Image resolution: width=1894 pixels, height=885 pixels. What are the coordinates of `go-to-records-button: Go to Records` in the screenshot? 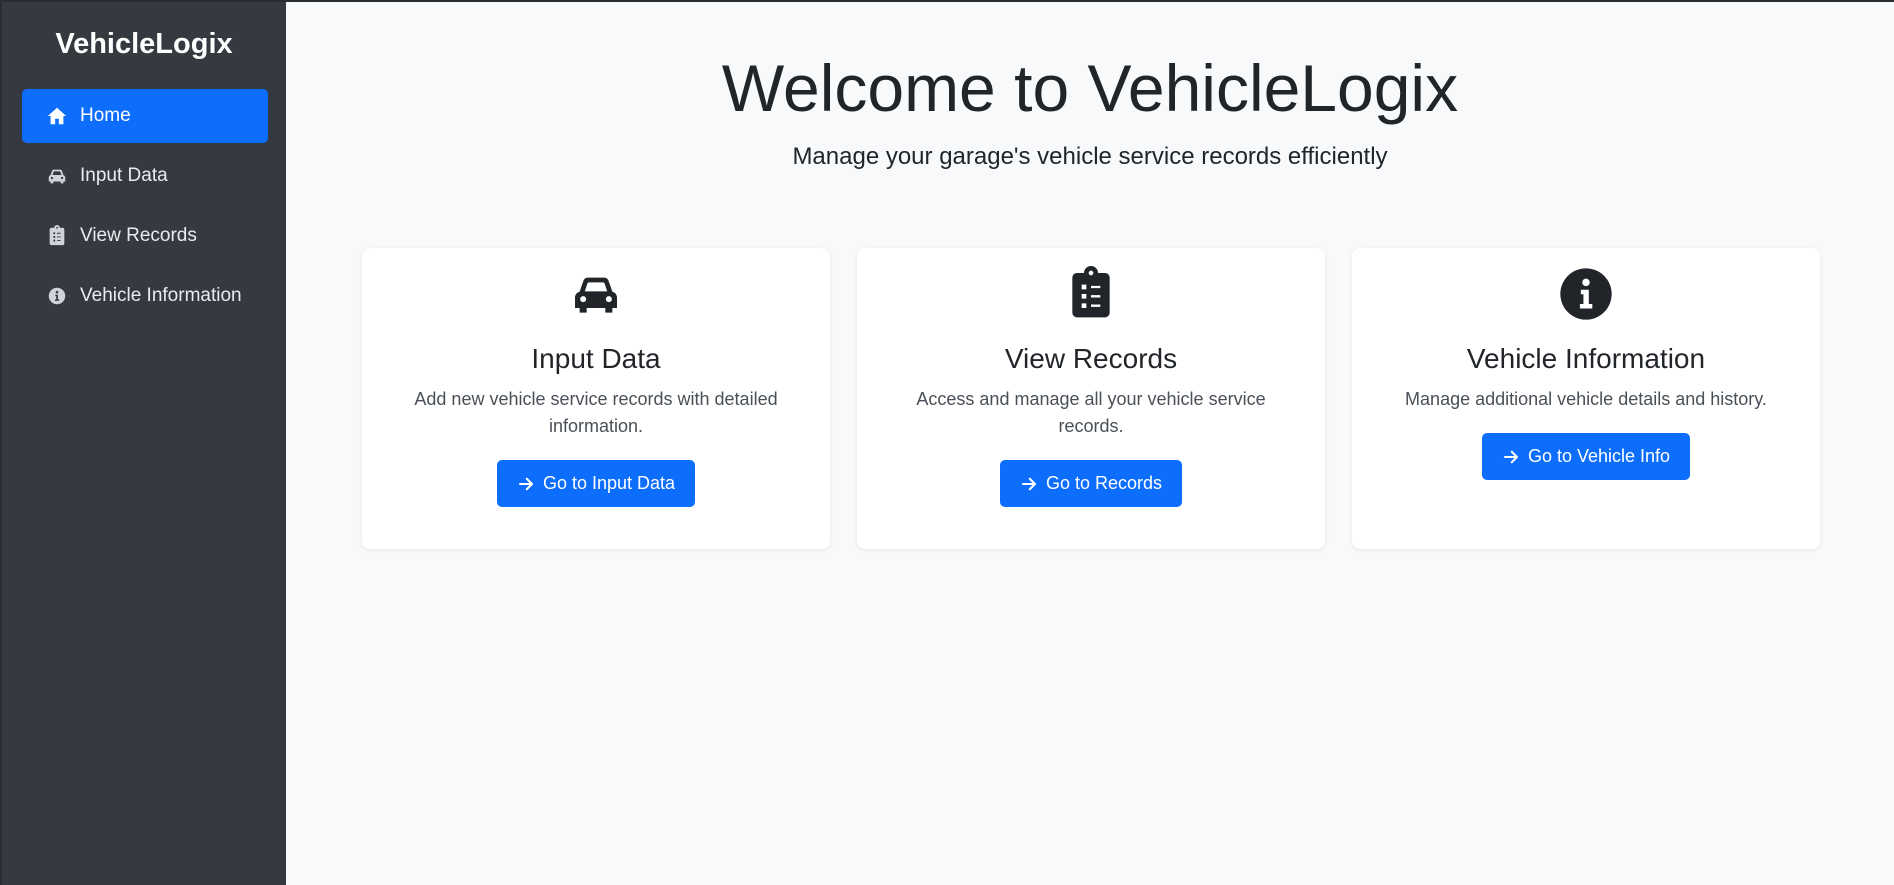 It's located at (1091, 483).